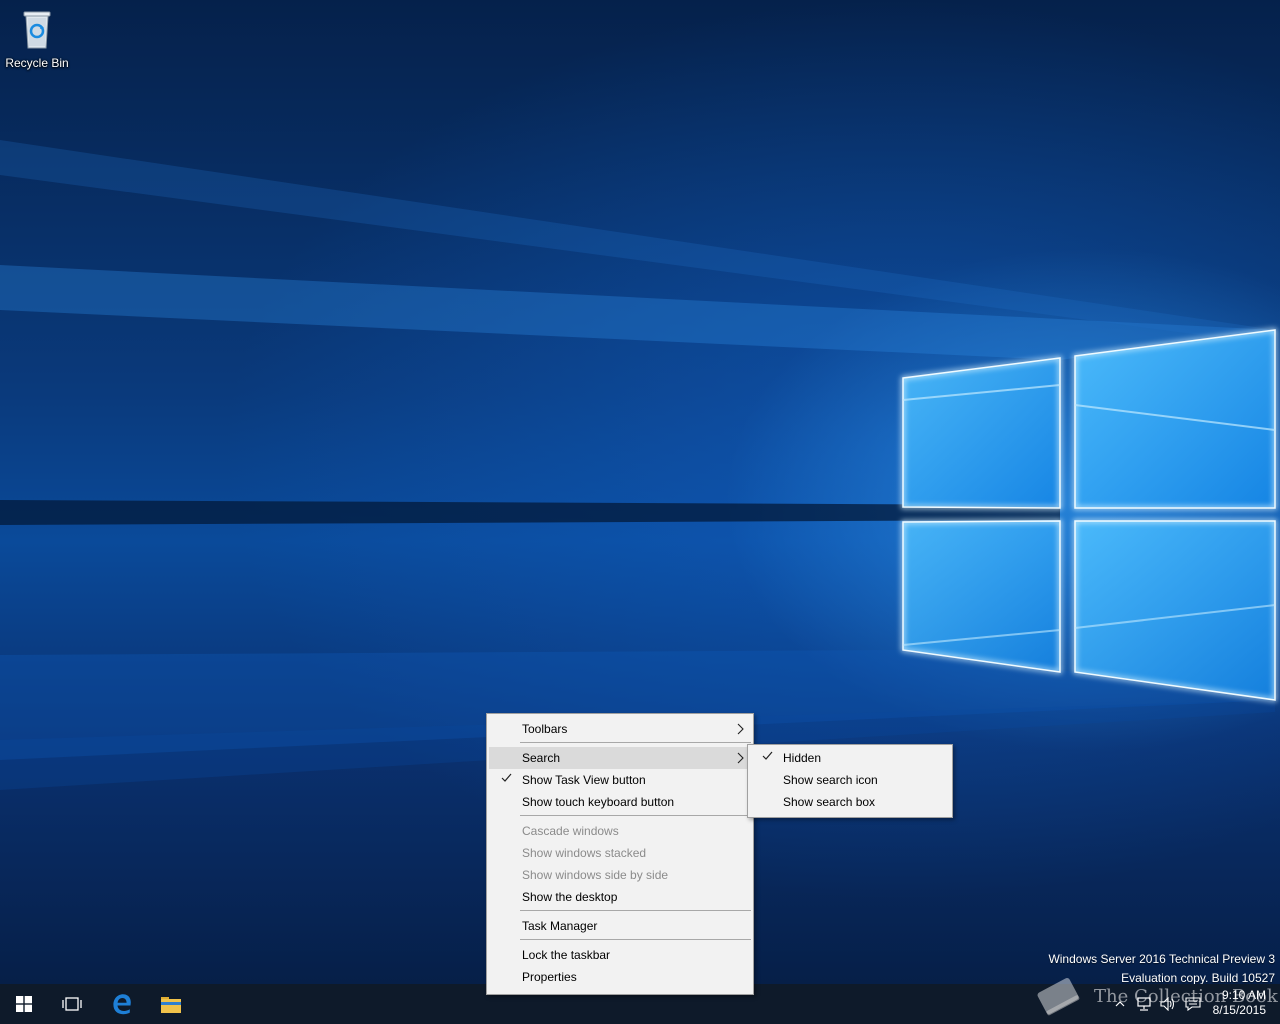  I want to click on menu-item-properties: Properties, so click(620, 977).